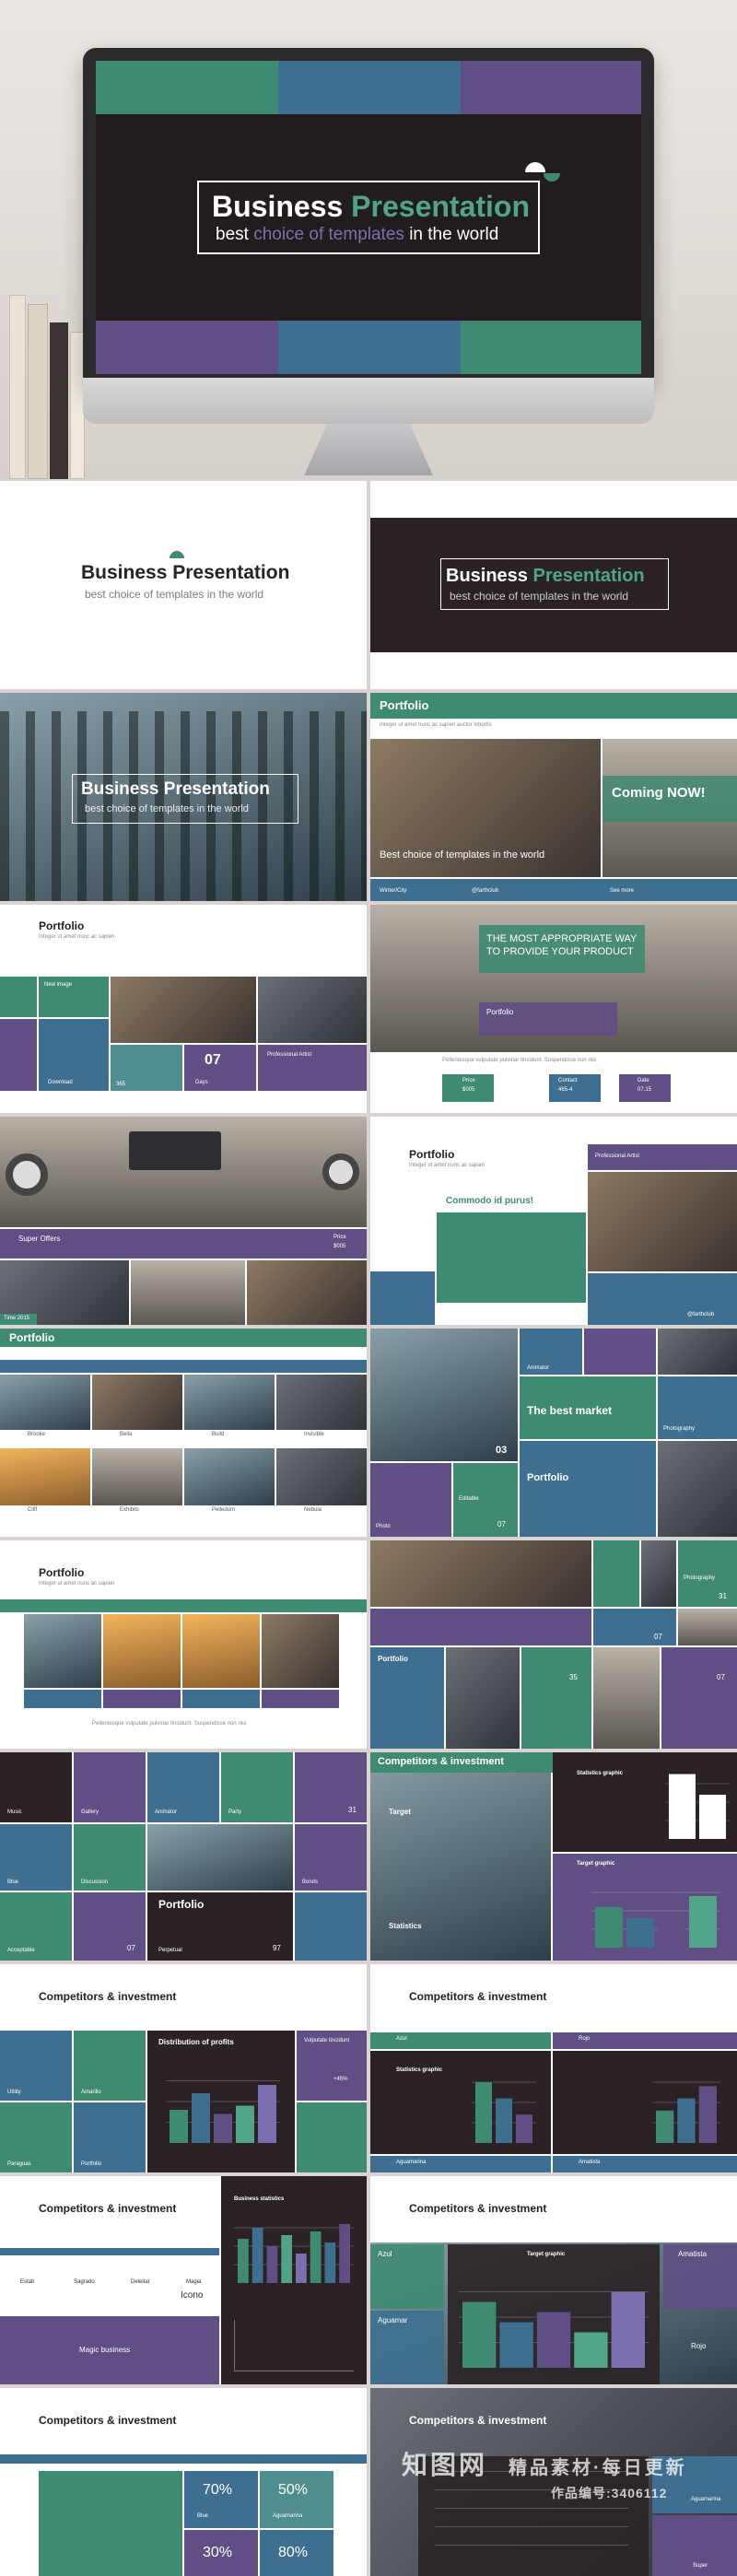 The width and height of the screenshot is (737, 2576). Describe the element at coordinates (546, 2254) in the screenshot. I see `slide19-target: Target graphic` at that location.